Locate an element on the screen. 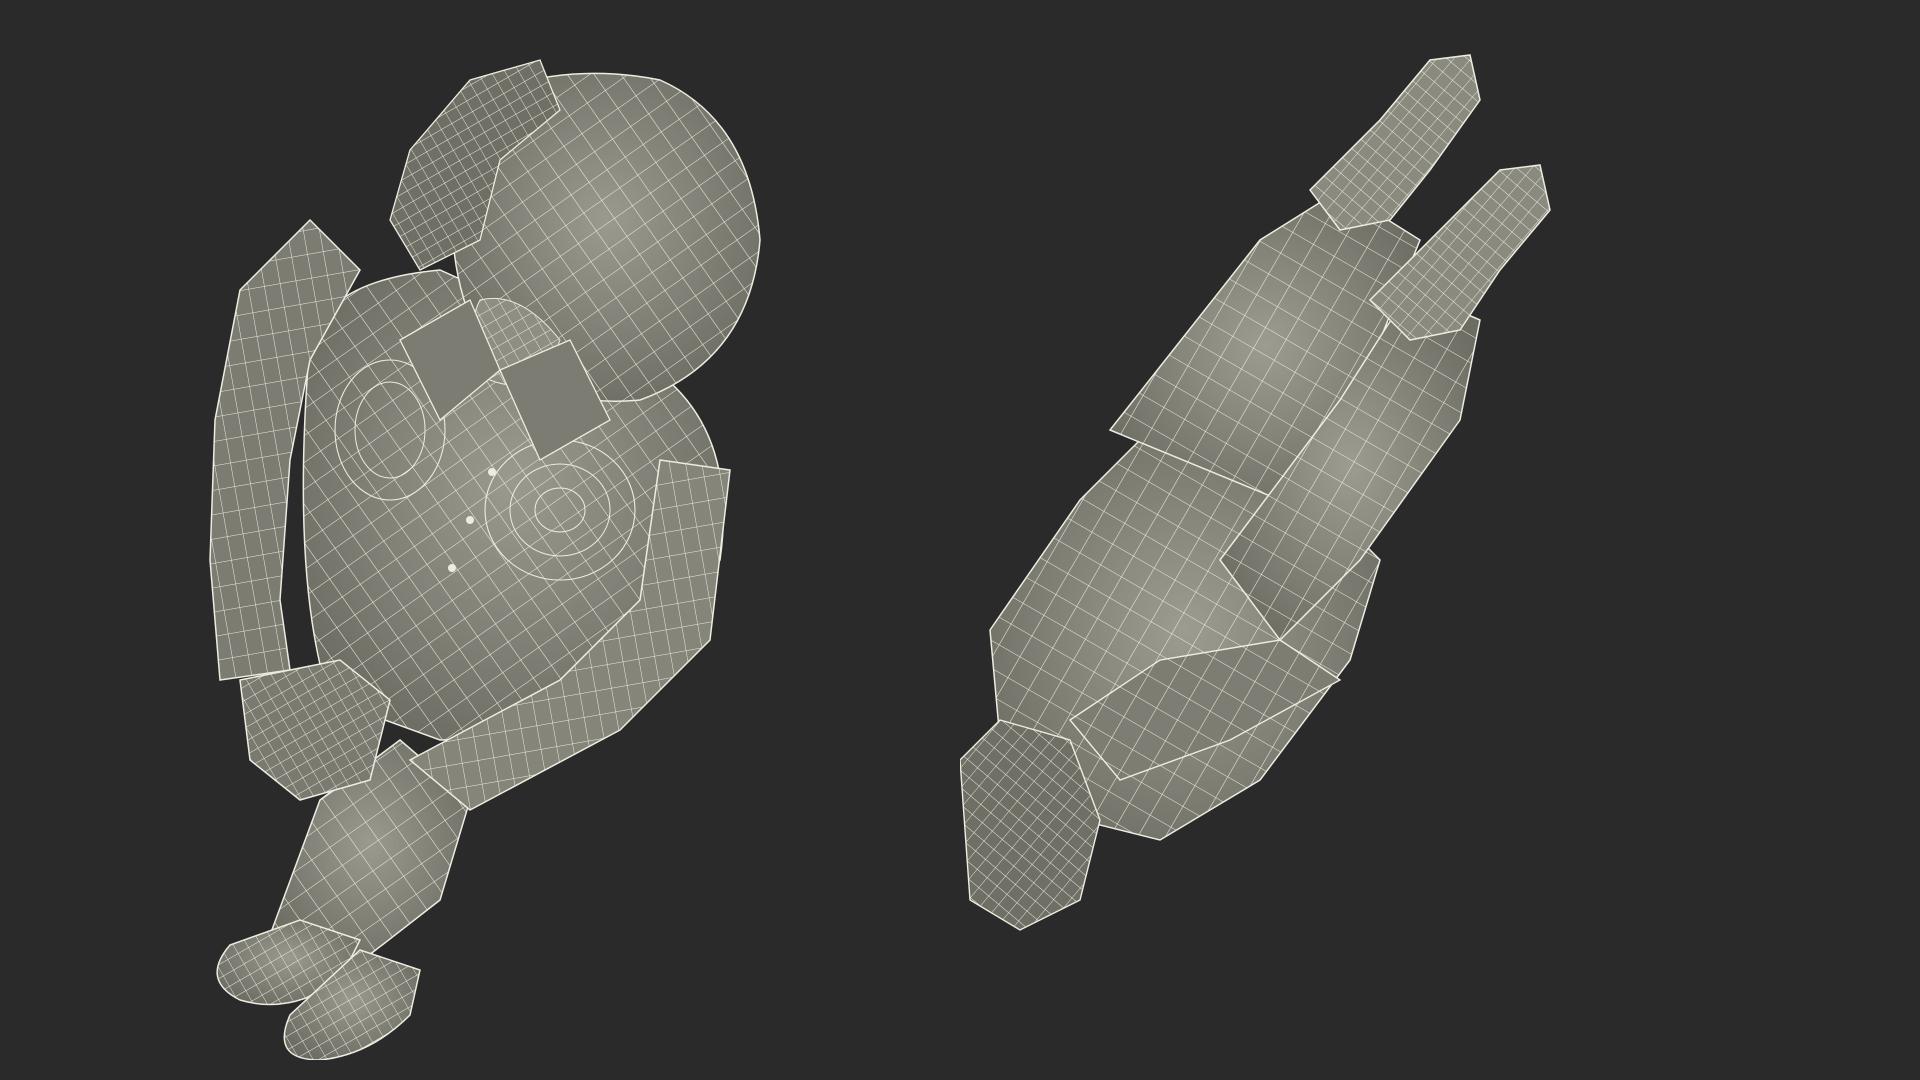 The image size is (1920, 1080). head-left is located at coordinates (575, 260).